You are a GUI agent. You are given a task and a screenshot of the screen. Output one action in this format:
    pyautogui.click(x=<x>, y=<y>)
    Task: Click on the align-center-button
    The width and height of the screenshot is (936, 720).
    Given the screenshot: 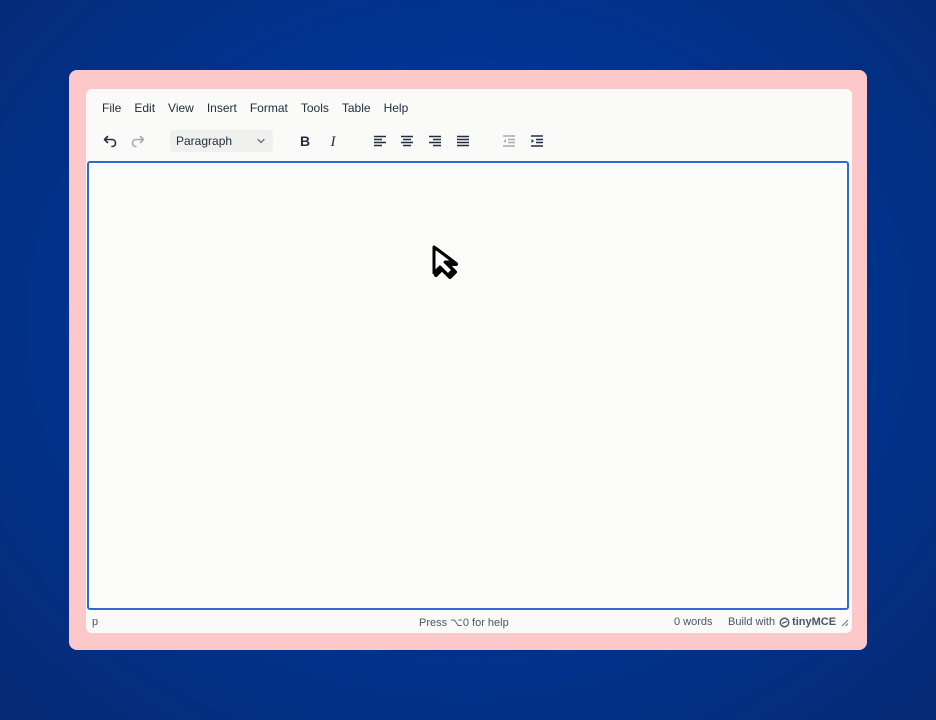 What is the action you would take?
    pyautogui.click(x=407, y=141)
    